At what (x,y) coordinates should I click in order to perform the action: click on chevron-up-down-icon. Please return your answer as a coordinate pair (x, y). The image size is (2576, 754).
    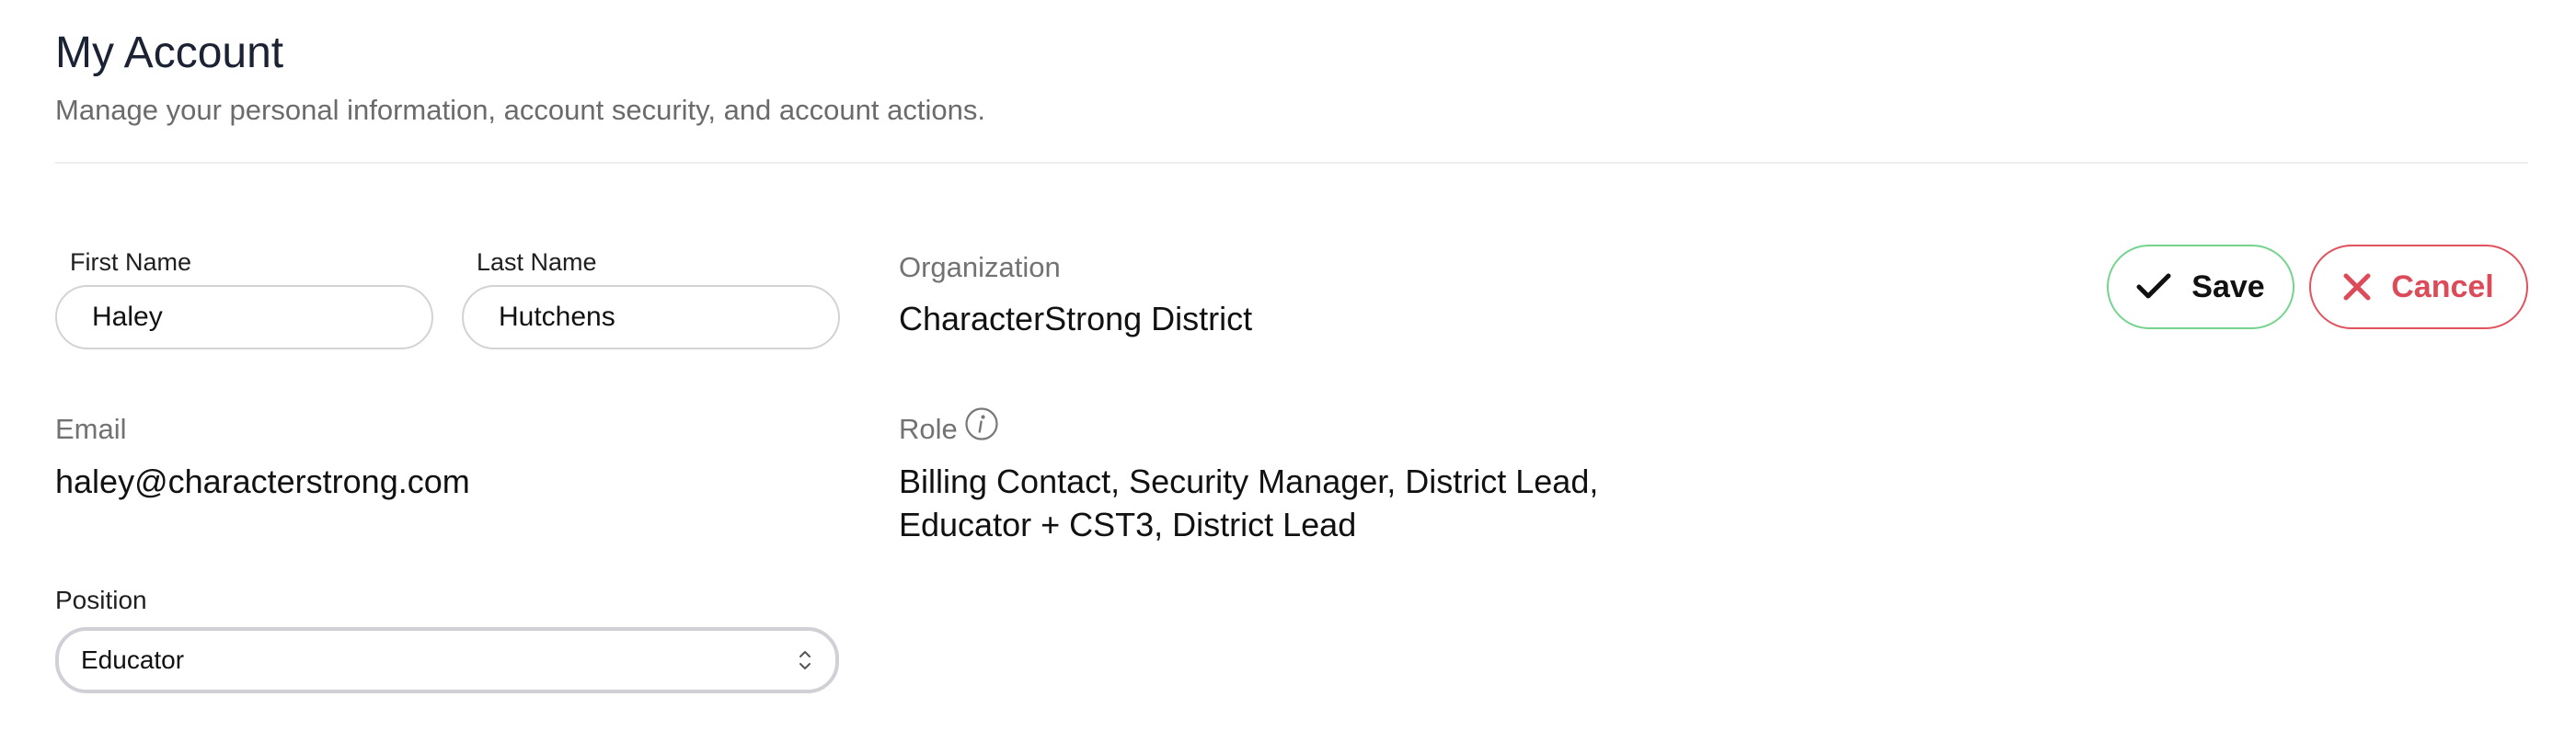
    Looking at the image, I should click on (805, 660).